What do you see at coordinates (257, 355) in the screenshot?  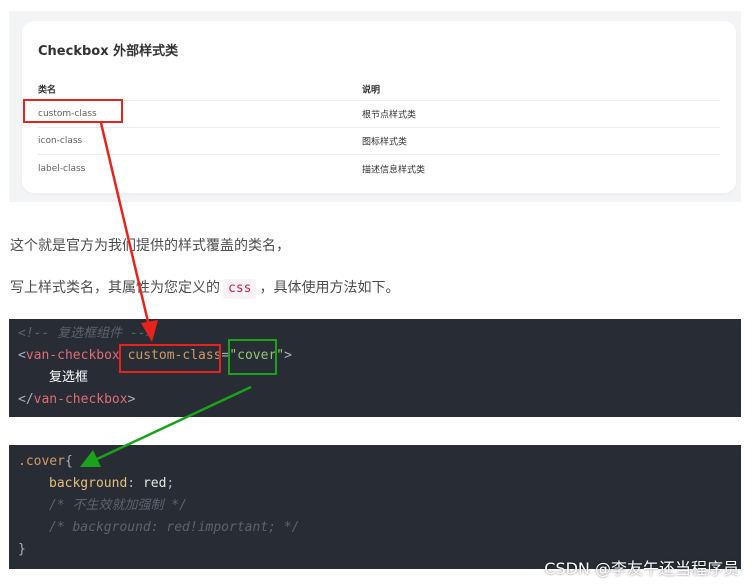 I see `code-attr-value: cover` at bounding box center [257, 355].